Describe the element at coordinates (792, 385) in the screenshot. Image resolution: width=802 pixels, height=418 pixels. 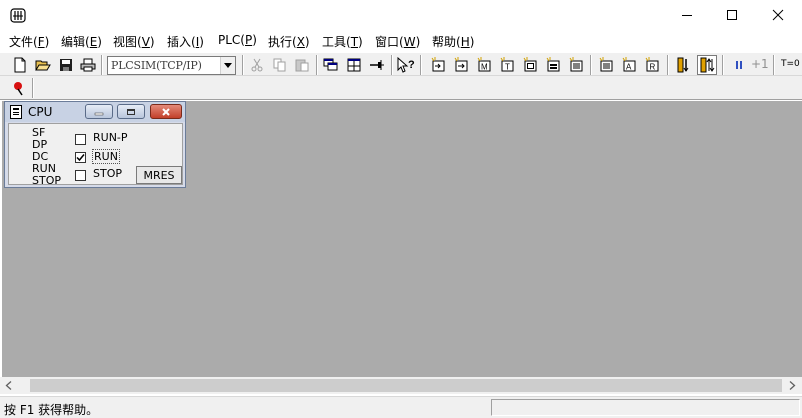
I see `scroll-right-icon` at that location.